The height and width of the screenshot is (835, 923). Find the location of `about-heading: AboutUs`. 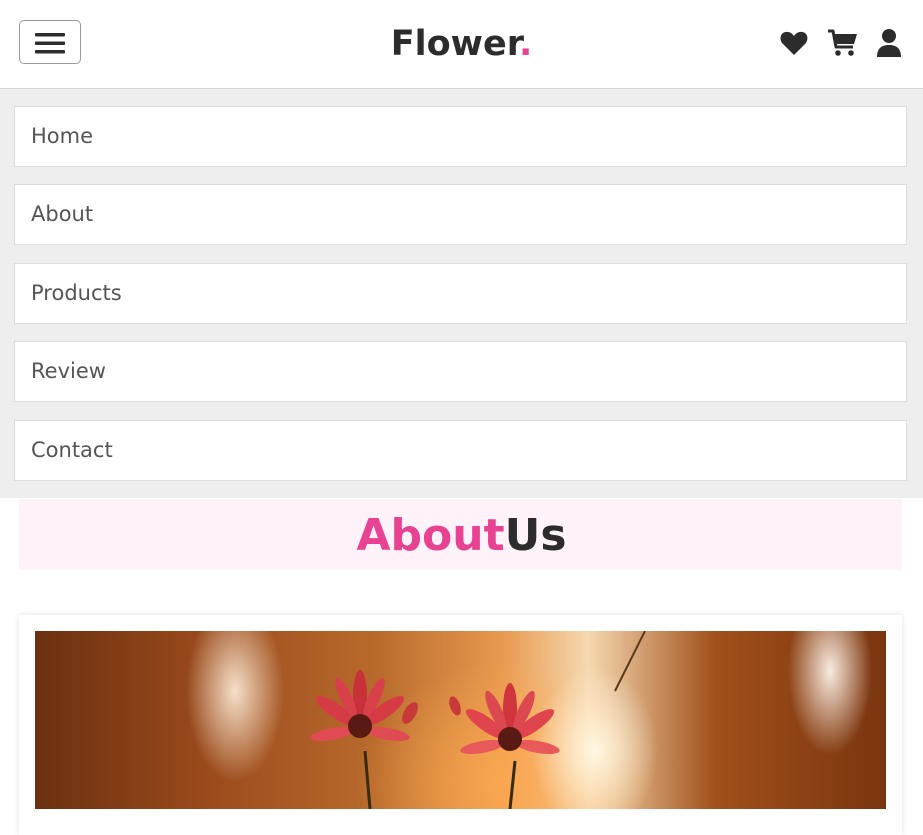

about-heading: AboutUs is located at coordinates (461, 536).